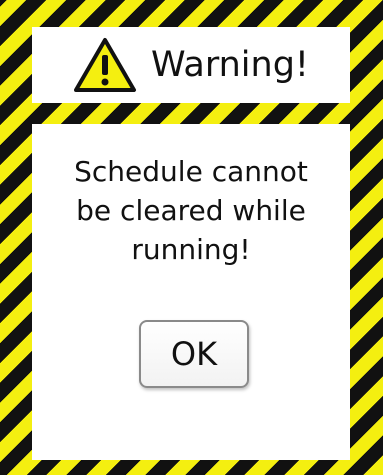 This screenshot has height=475, width=383. I want to click on message-line: Schedule cannot, so click(191, 171).